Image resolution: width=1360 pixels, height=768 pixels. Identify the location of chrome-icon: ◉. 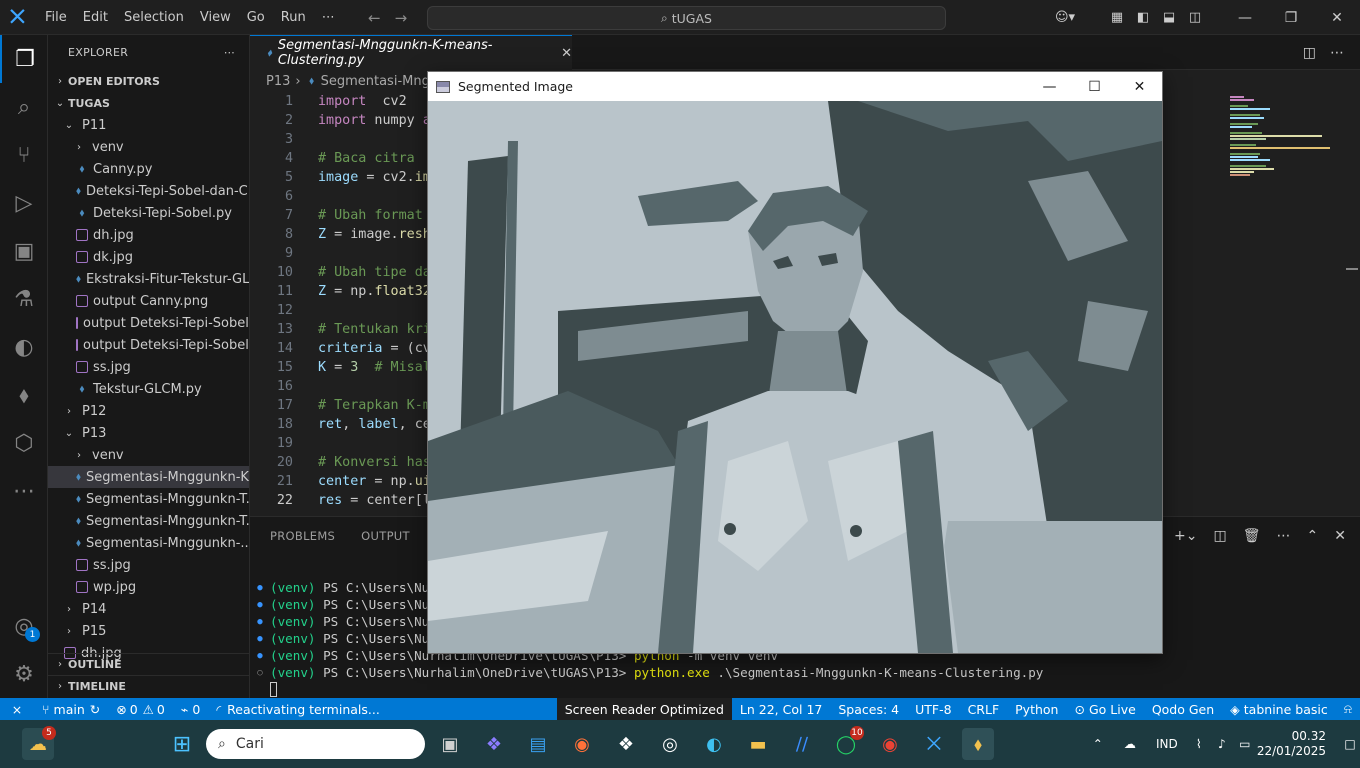
(890, 744).